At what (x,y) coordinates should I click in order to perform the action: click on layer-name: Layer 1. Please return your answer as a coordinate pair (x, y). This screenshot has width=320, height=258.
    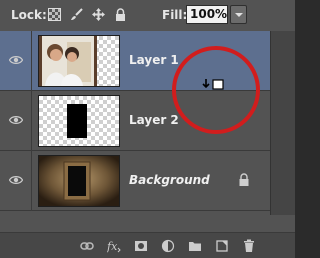
    Looking at the image, I should click on (154, 60).